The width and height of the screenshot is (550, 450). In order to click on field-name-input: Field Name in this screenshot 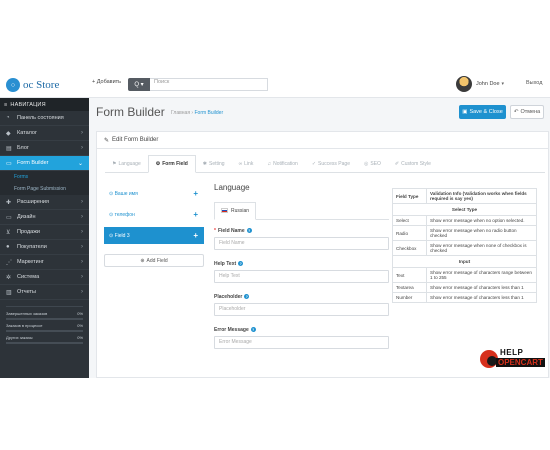, I will do `click(301, 243)`.